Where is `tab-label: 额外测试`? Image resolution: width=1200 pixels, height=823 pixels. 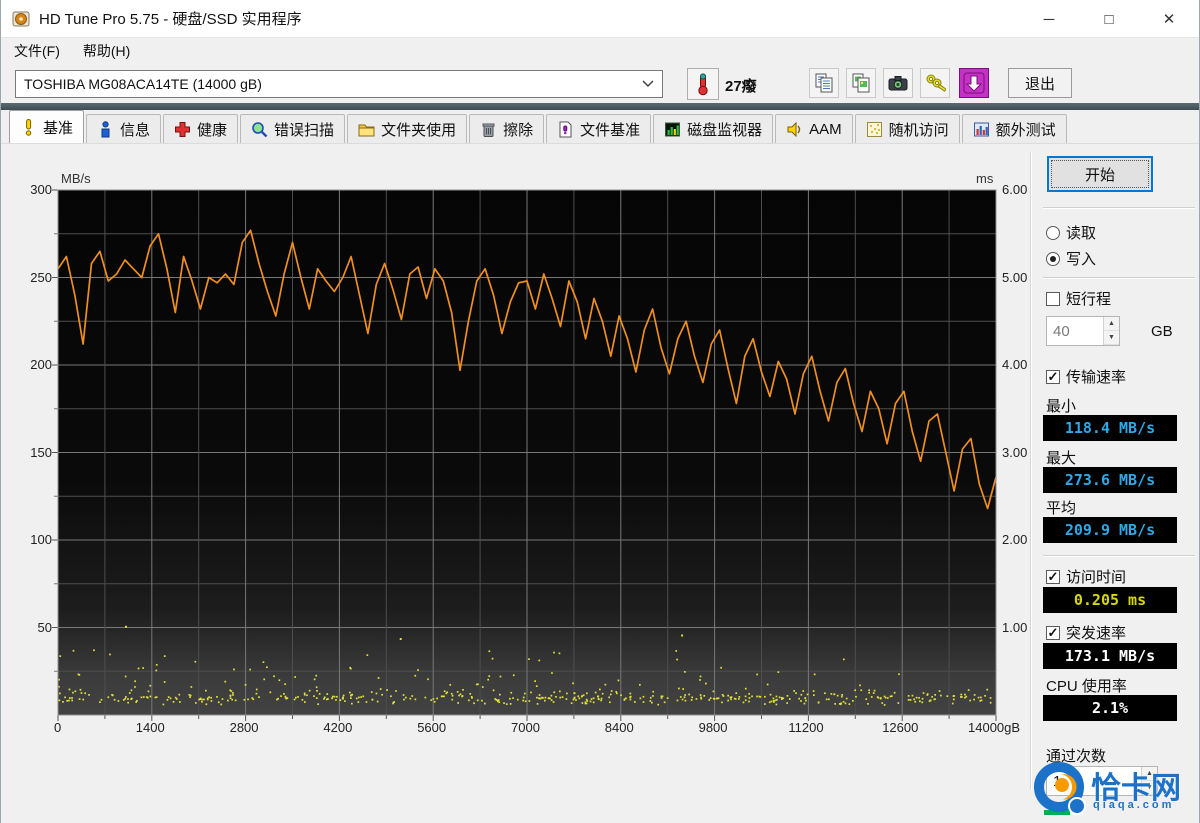
tab-label: 额外测试 is located at coordinates (1025, 130).